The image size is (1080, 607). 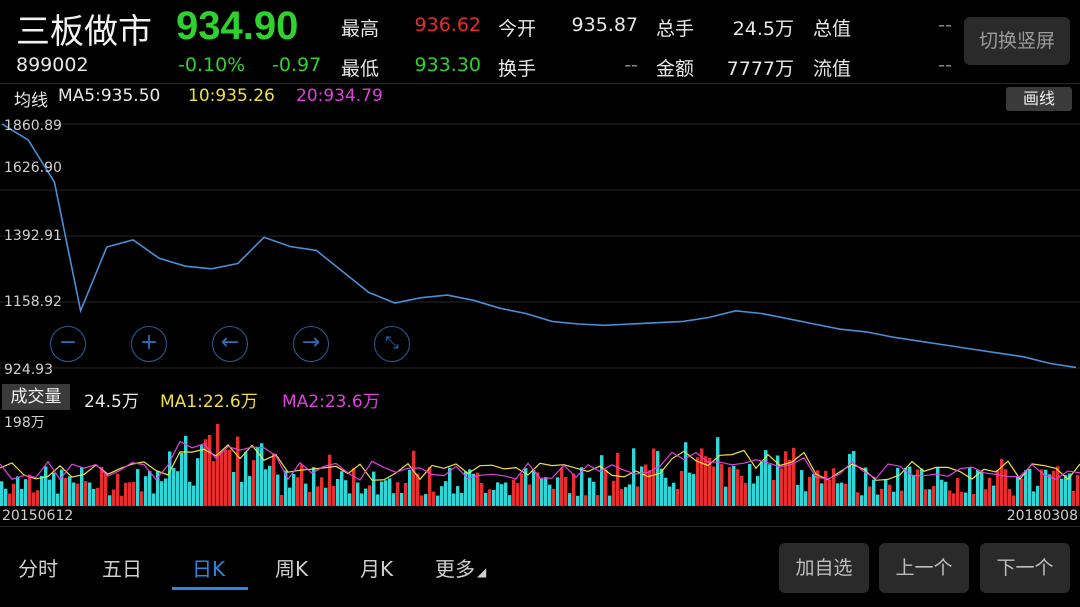 What do you see at coordinates (208, 567) in the screenshot?
I see `tab-daily-k: 日K` at bounding box center [208, 567].